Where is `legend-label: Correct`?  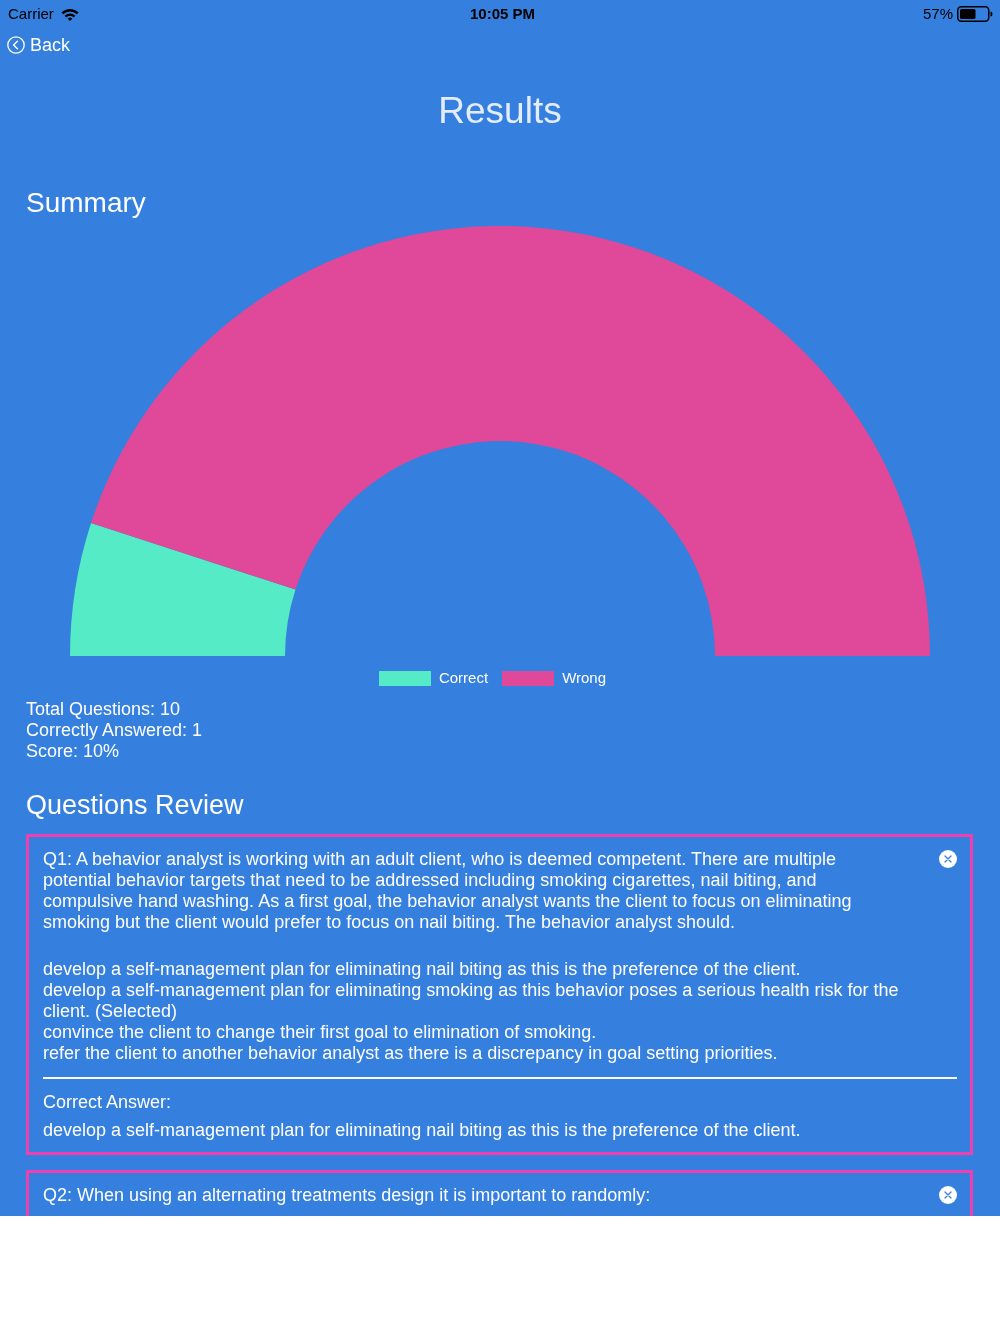 legend-label: Correct is located at coordinates (463, 678).